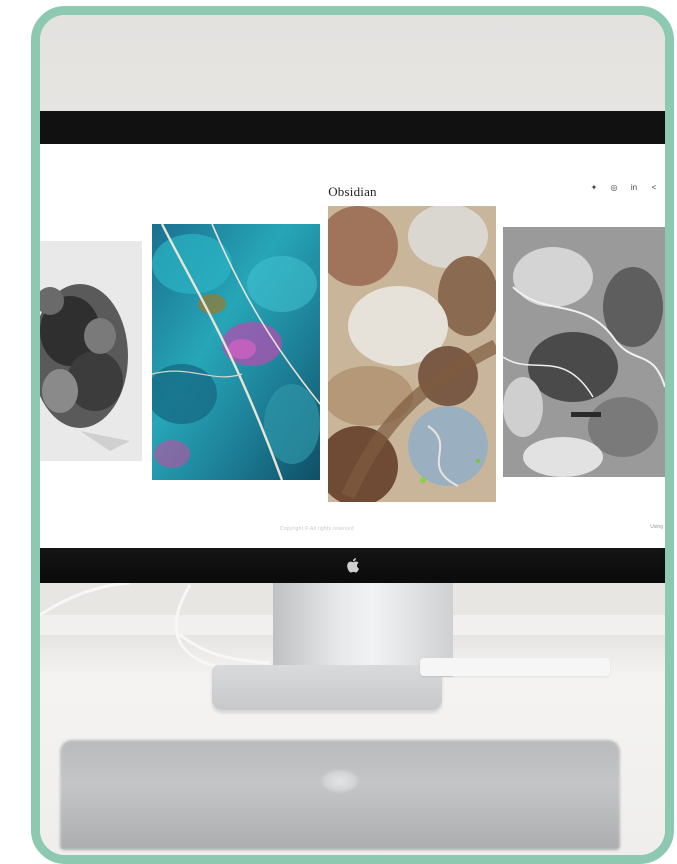  What do you see at coordinates (634, 187) in the screenshot?
I see `linkedin-icon: in` at bounding box center [634, 187].